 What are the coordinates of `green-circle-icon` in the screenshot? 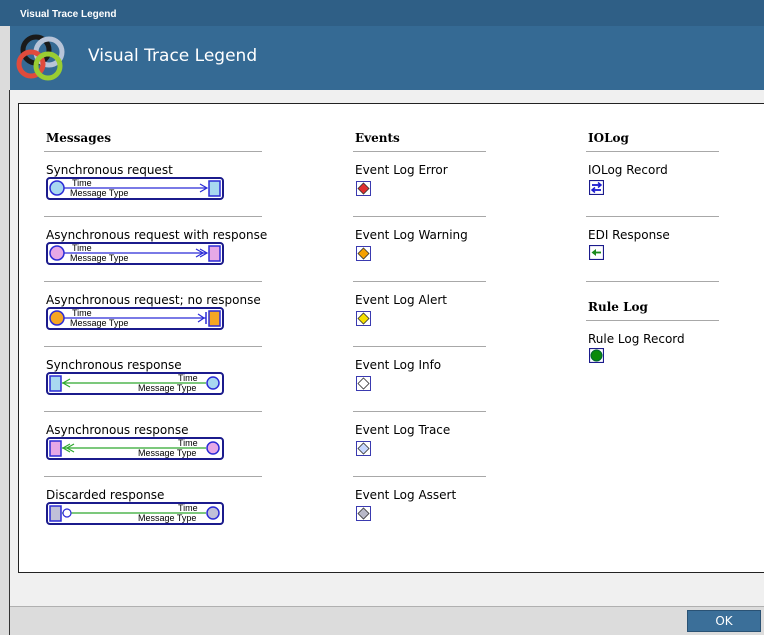 It's located at (596, 355).